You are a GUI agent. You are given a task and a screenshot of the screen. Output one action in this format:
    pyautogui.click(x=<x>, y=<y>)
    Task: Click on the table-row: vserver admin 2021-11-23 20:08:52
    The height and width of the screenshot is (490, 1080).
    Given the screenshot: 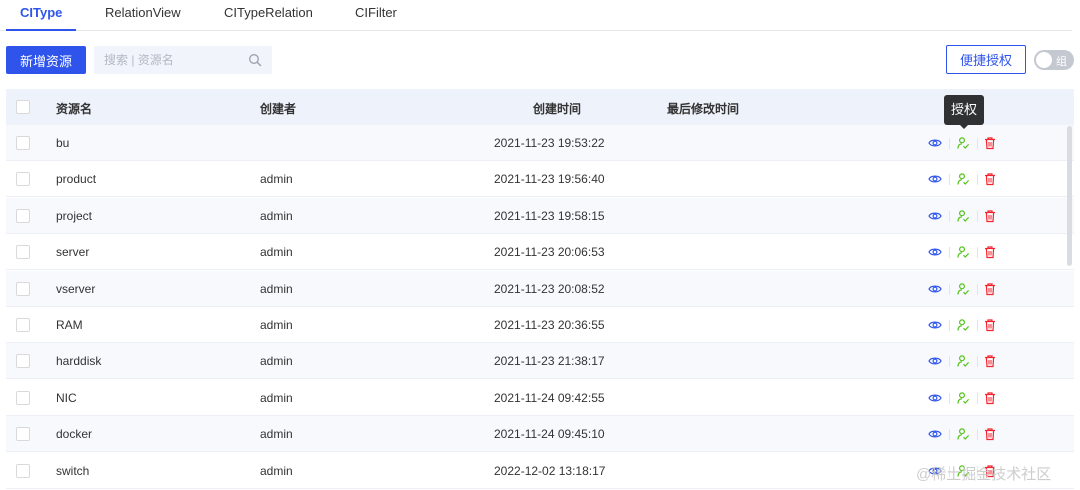 What is the action you would take?
    pyautogui.click(x=540, y=288)
    